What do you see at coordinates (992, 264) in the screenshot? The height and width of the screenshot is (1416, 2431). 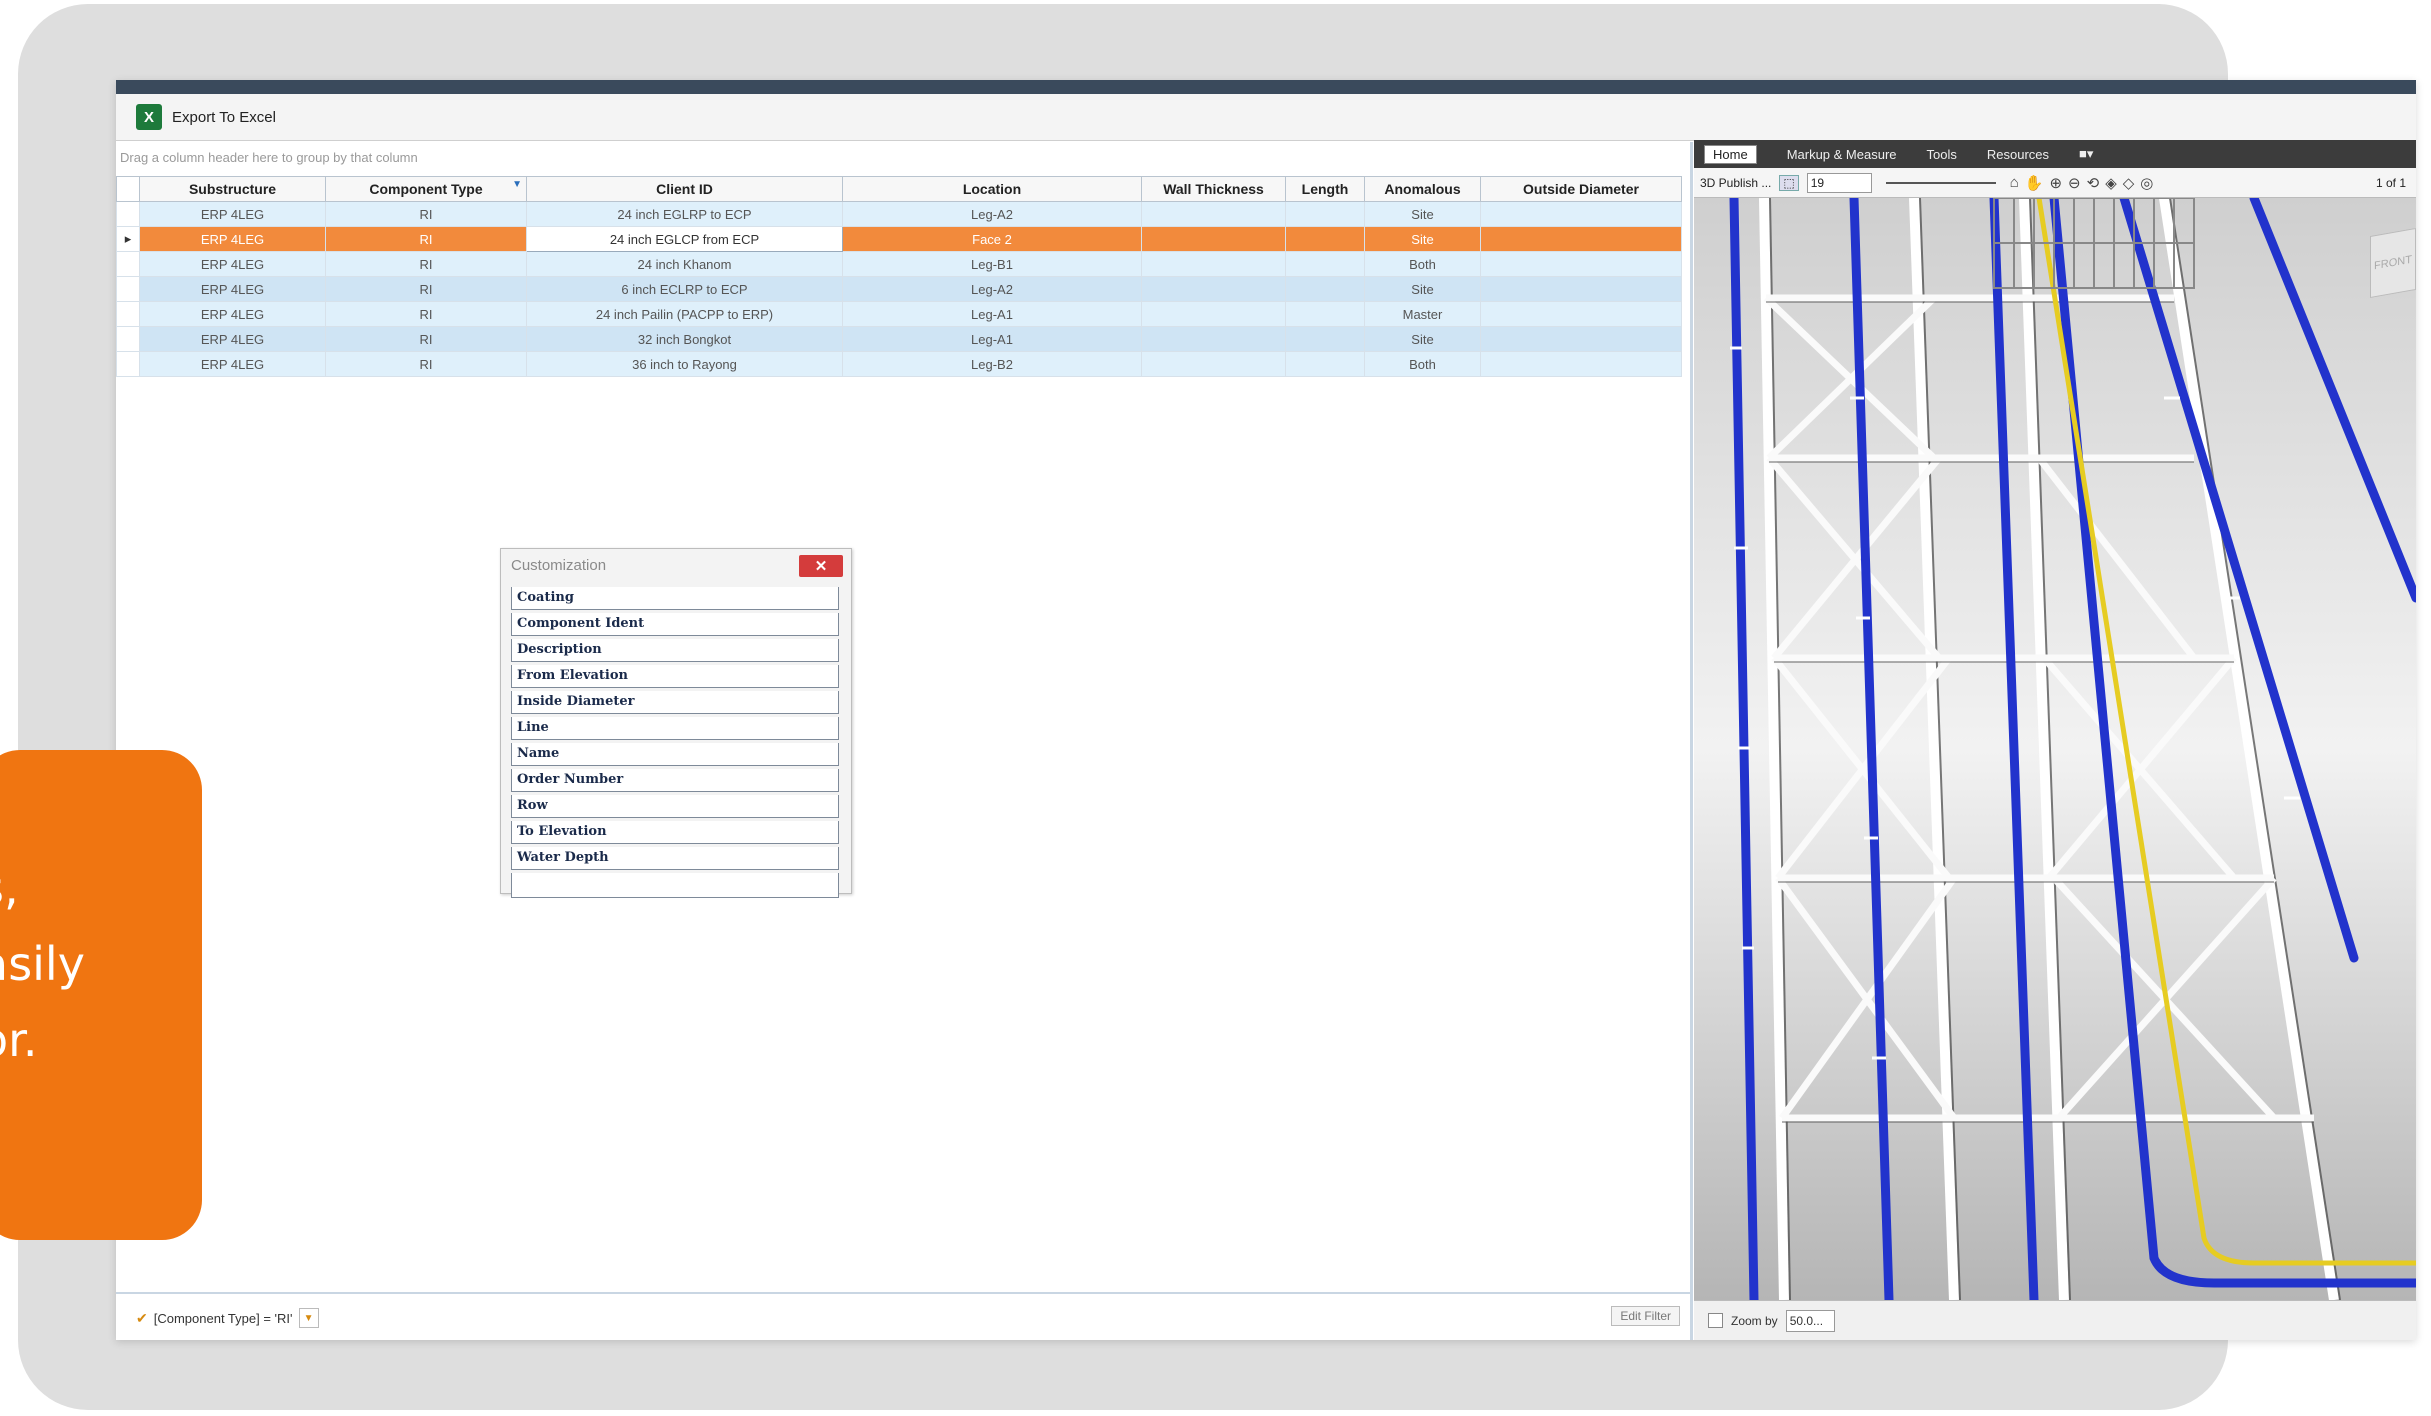 I see `cell-location: Leg-B1` at bounding box center [992, 264].